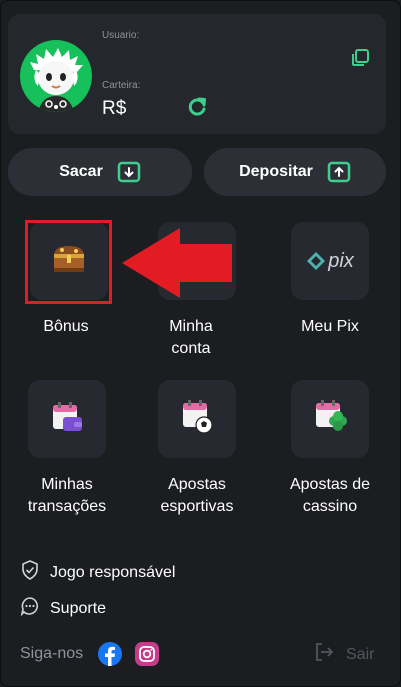 The height and width of the screenshot is (687, 401). Describe the element at coordinates (68, 262) in the screenshot. I see `bonus-highlight-box` at that location.